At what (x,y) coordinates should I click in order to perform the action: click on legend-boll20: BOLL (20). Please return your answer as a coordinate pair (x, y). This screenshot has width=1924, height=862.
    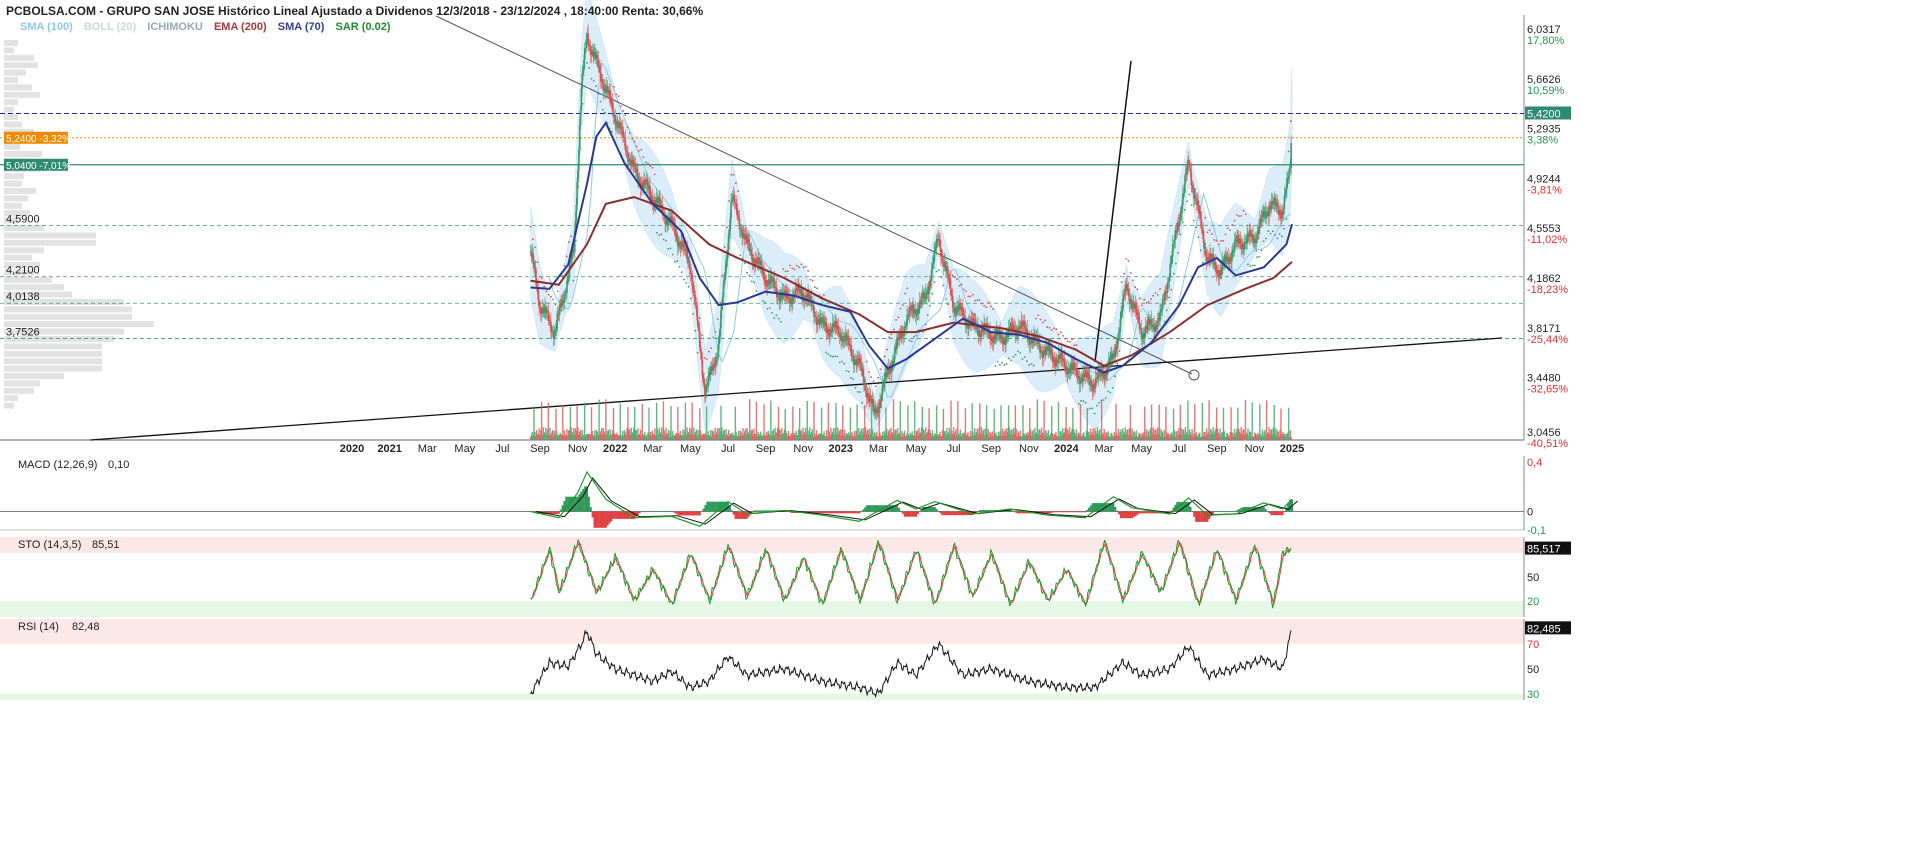
    Looking at the image, I should click on (110, 27).